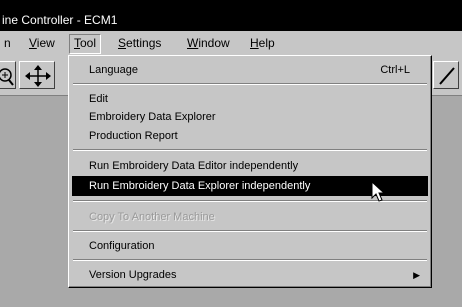 This screenshot has width=462, height=307. What do you see at coordinates (250, 99) in the screenshot?
I see `menu-item-edit: Edit` at bounding box center [250, 99].